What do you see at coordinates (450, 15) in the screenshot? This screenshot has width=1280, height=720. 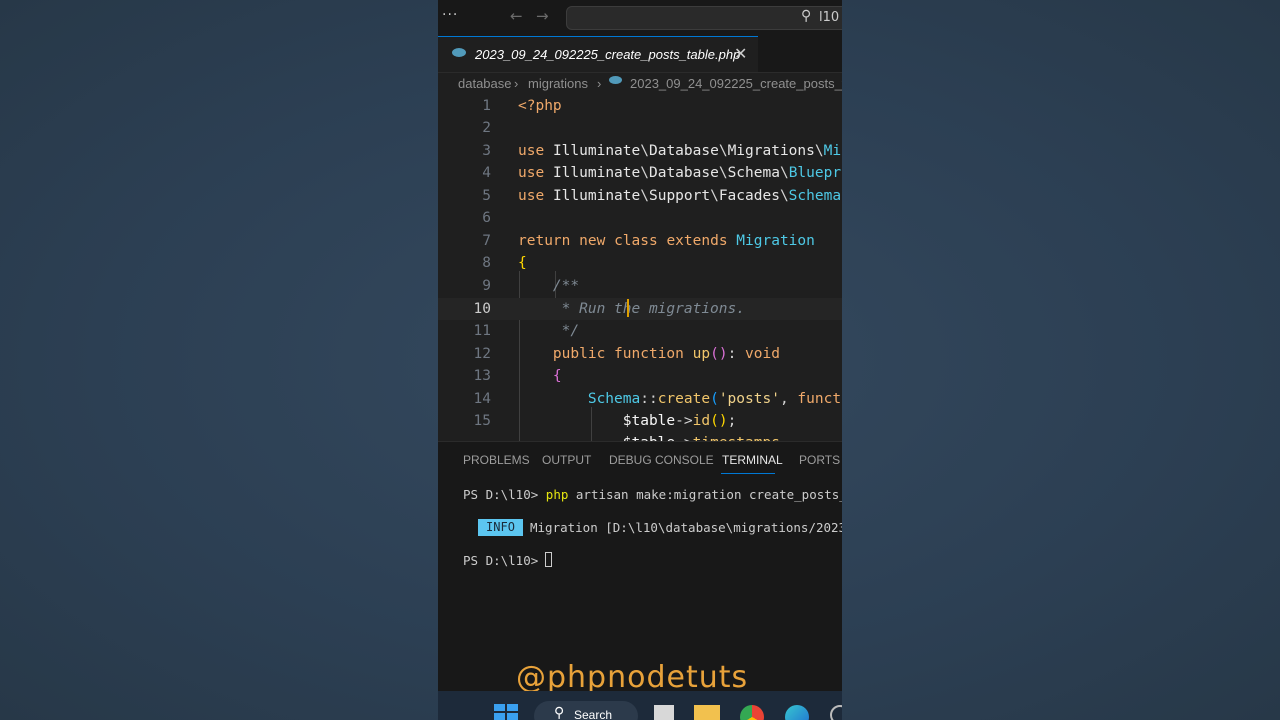 I see `more-actions-icon: ···` at bounding box center [450, 15].